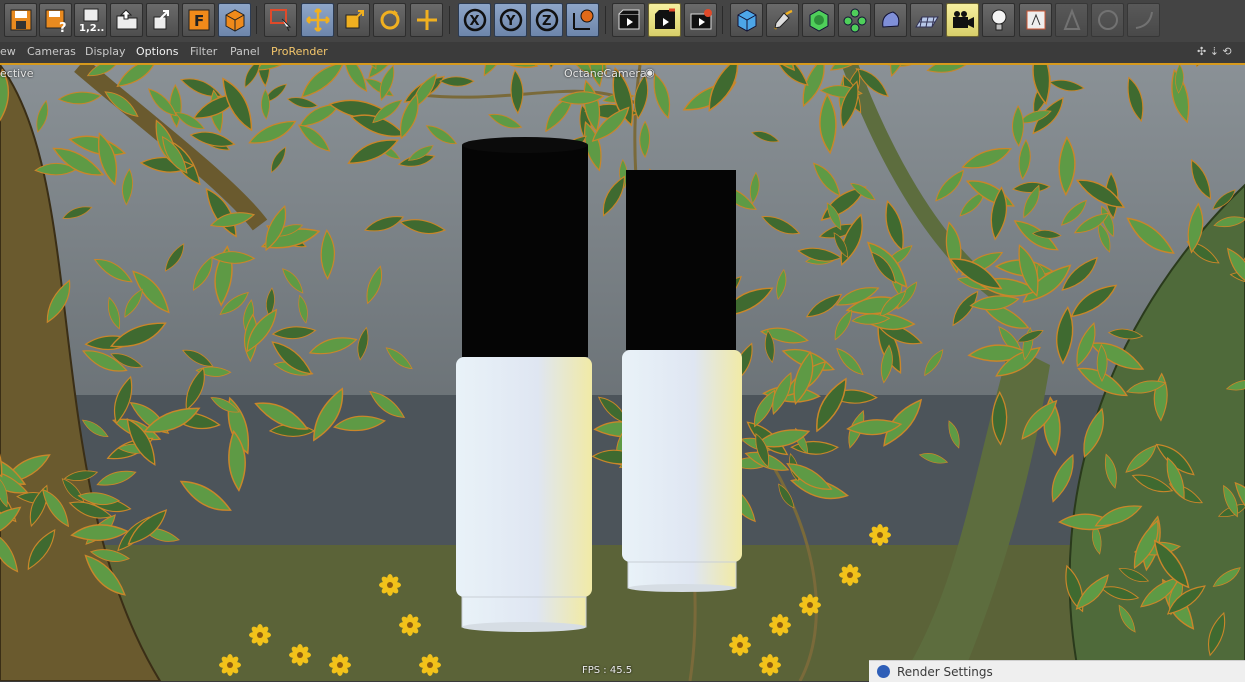 Image resolution: width=1245 pixels, height=682 pixels. I want to click on x-axis-lock-icon: X, so click(474, 20).